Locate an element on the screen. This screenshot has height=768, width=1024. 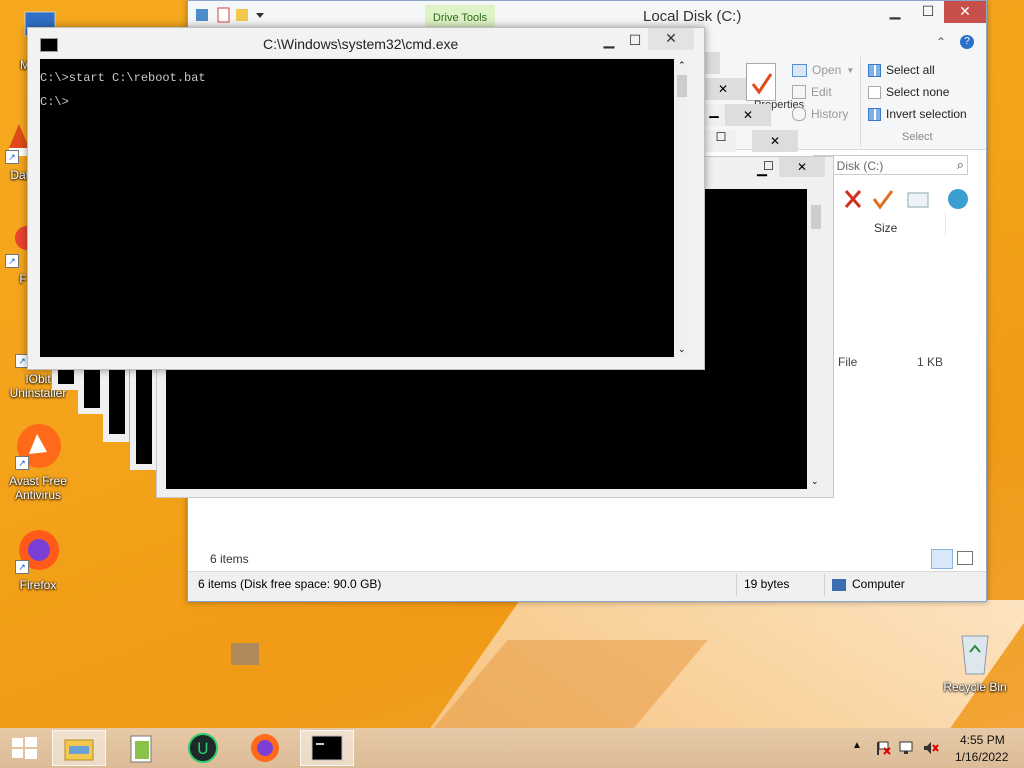
show-hidden-icons: ▲ is located at coordinates (857, 745).